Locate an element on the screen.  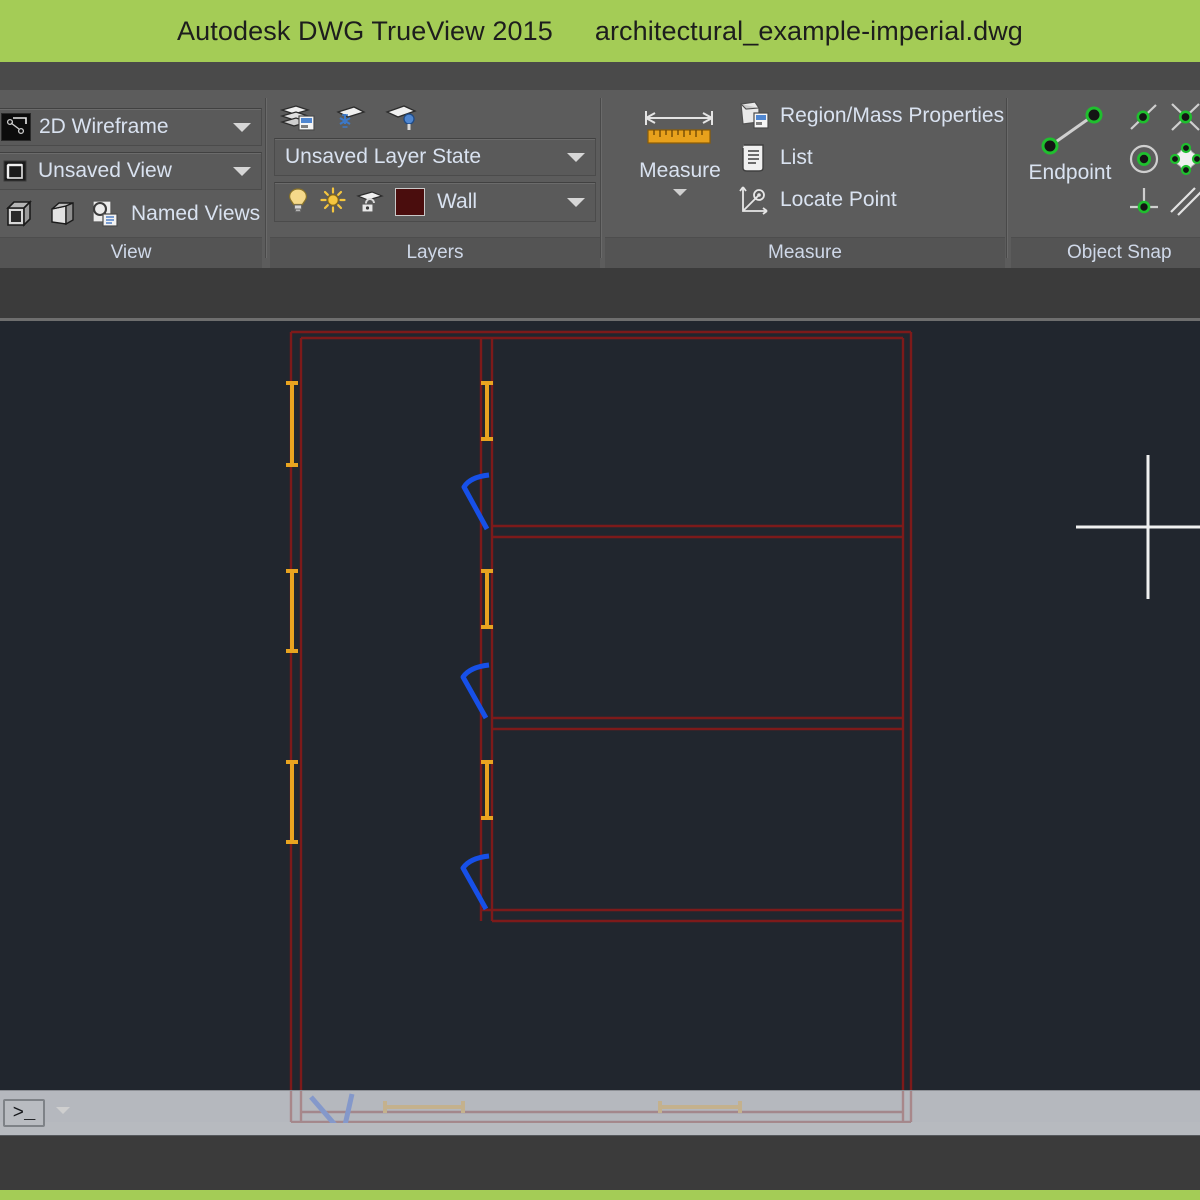
snap-node-button is located at coordinates (1182, 161).